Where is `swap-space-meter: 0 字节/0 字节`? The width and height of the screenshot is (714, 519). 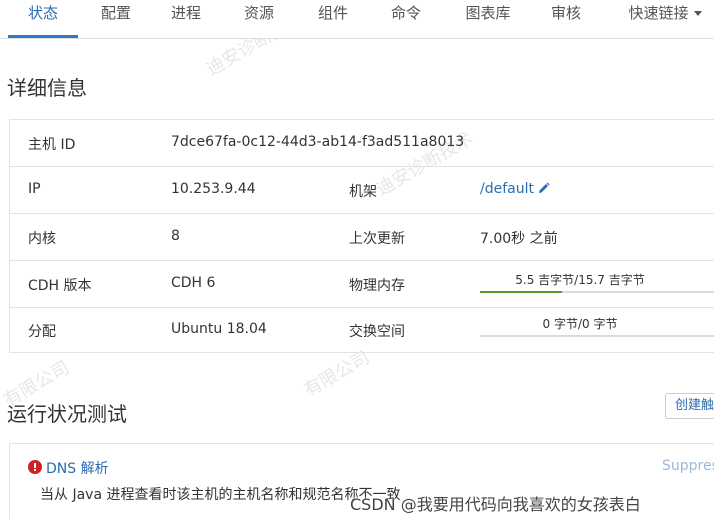
swap-space-meter: 0 字节/0 字节 is located at coordinates (597, 326).